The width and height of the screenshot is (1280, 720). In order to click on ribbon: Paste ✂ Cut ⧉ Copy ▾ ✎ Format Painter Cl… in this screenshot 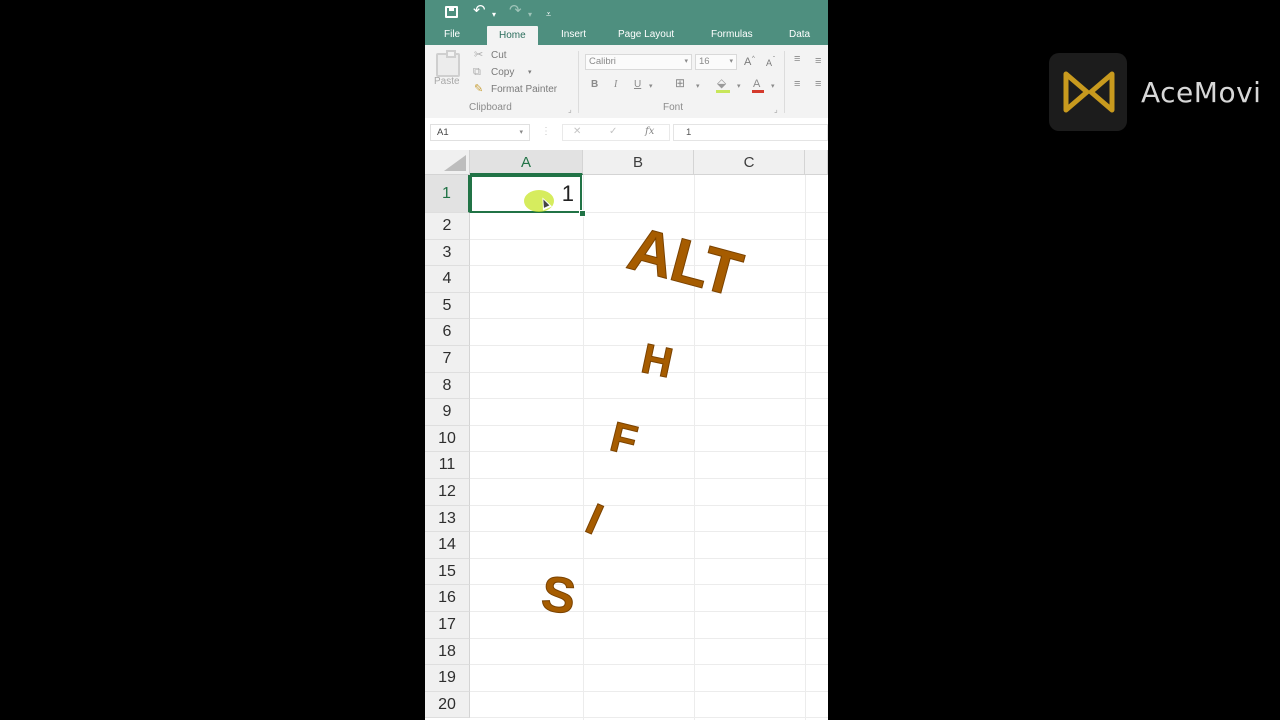, I will do `click(626, 82)`.